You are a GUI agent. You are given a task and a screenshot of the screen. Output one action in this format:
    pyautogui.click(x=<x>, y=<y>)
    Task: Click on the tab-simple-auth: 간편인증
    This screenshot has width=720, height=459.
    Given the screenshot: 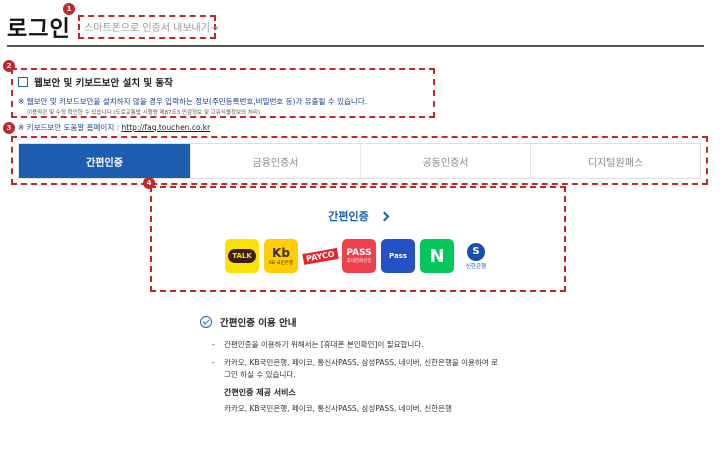 What is the action you would take?
    pyautogui.click(x=104, y=161)
    